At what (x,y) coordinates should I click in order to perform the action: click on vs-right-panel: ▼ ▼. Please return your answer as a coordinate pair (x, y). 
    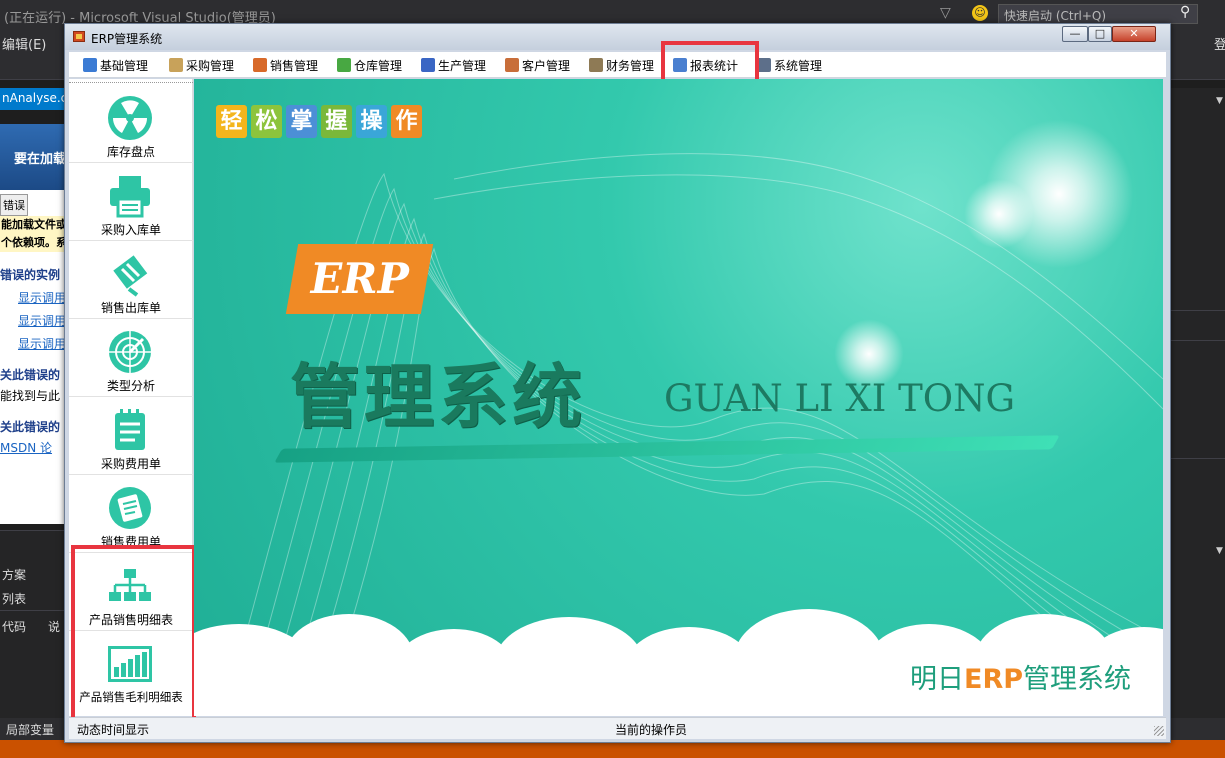
    Looking at the image, I should click on (1197, 403).